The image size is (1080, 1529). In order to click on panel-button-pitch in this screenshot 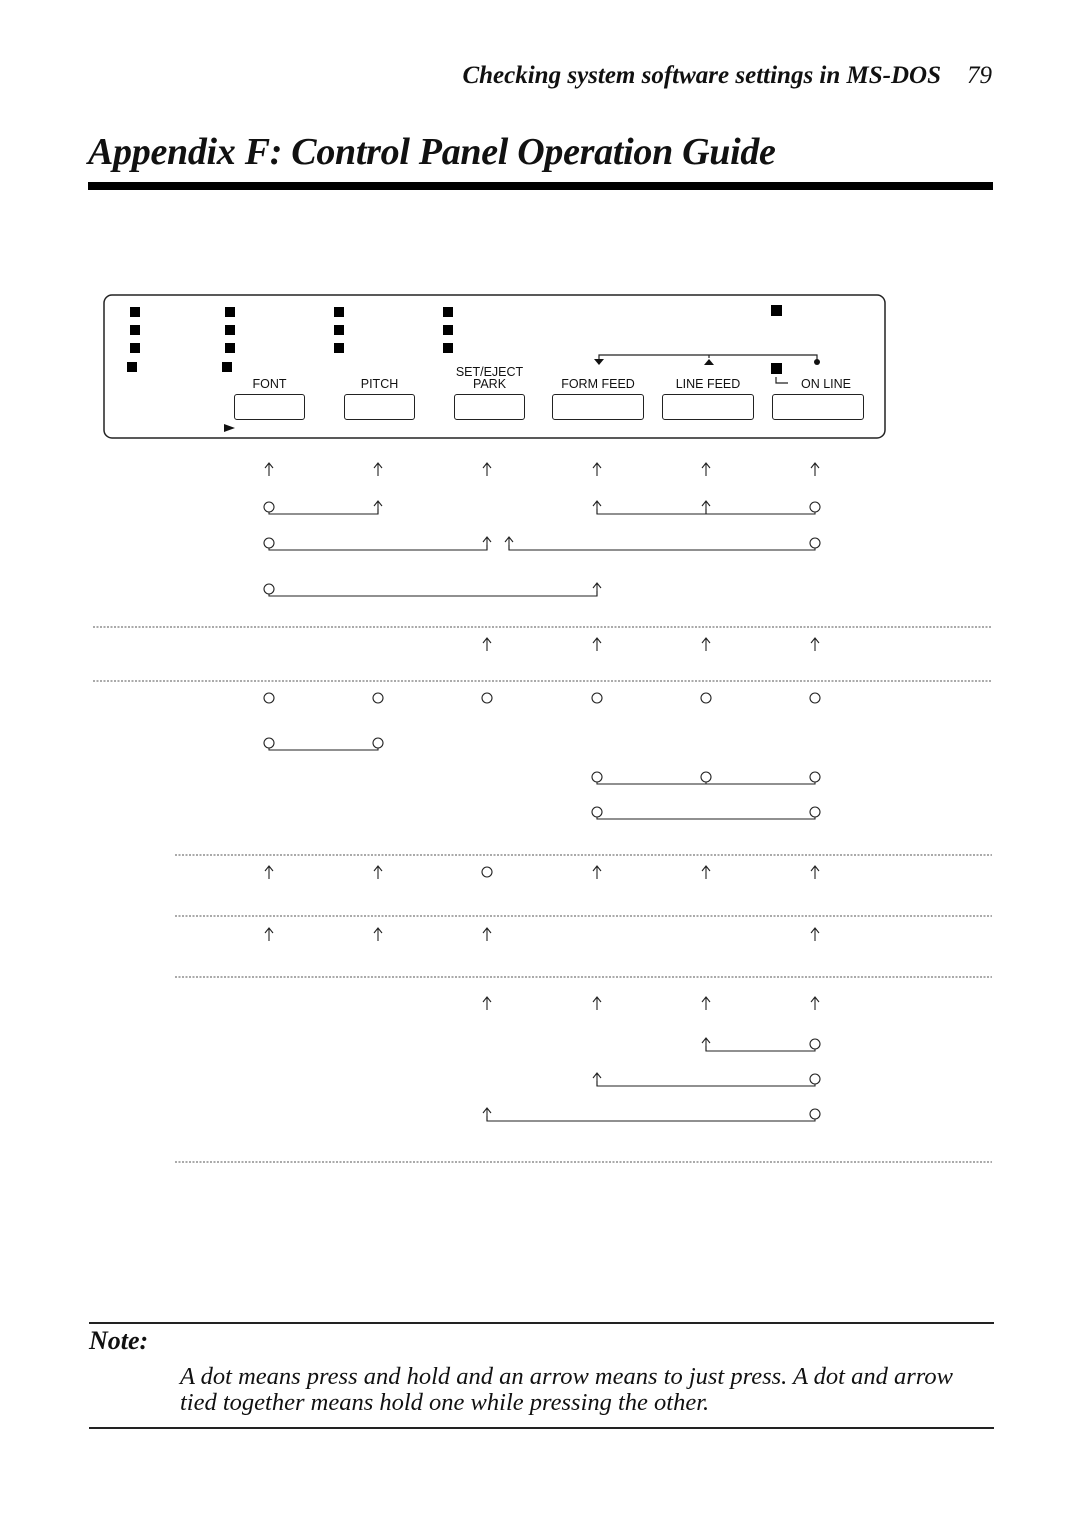, I will do `click(379, 407)`.